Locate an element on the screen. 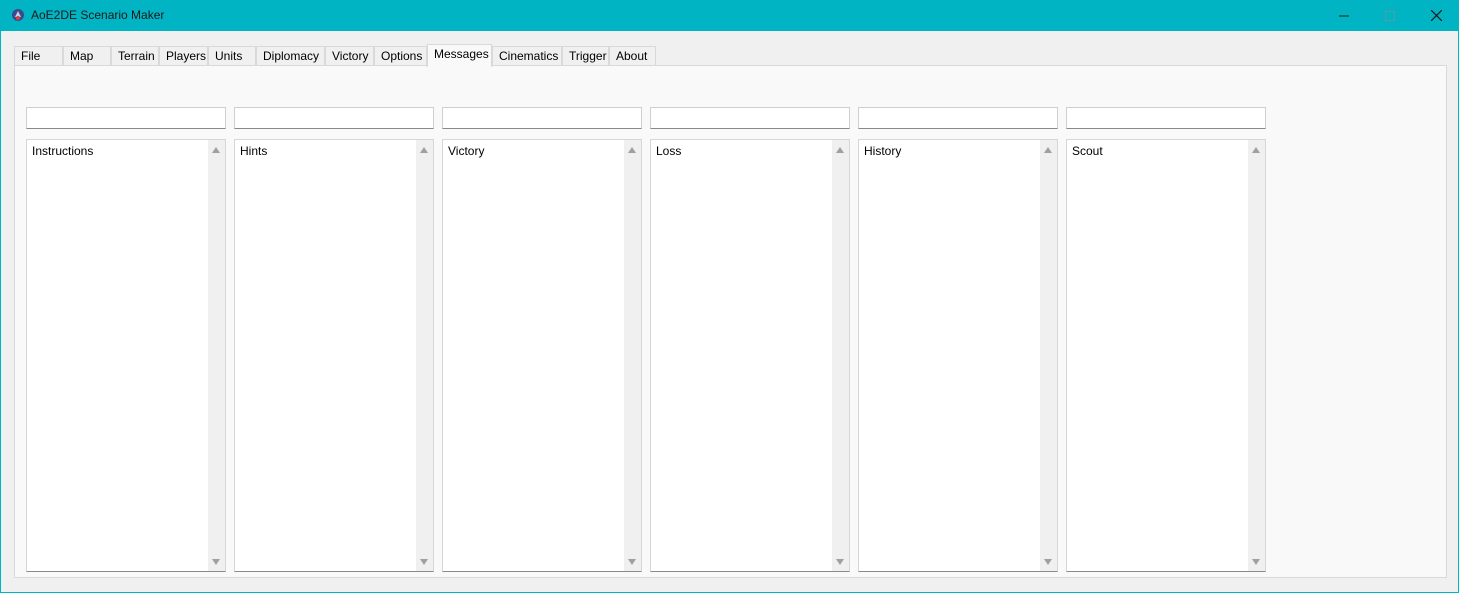 The image size is (1459, 593). victory-text: Victory is located at coordinates (466, 151).